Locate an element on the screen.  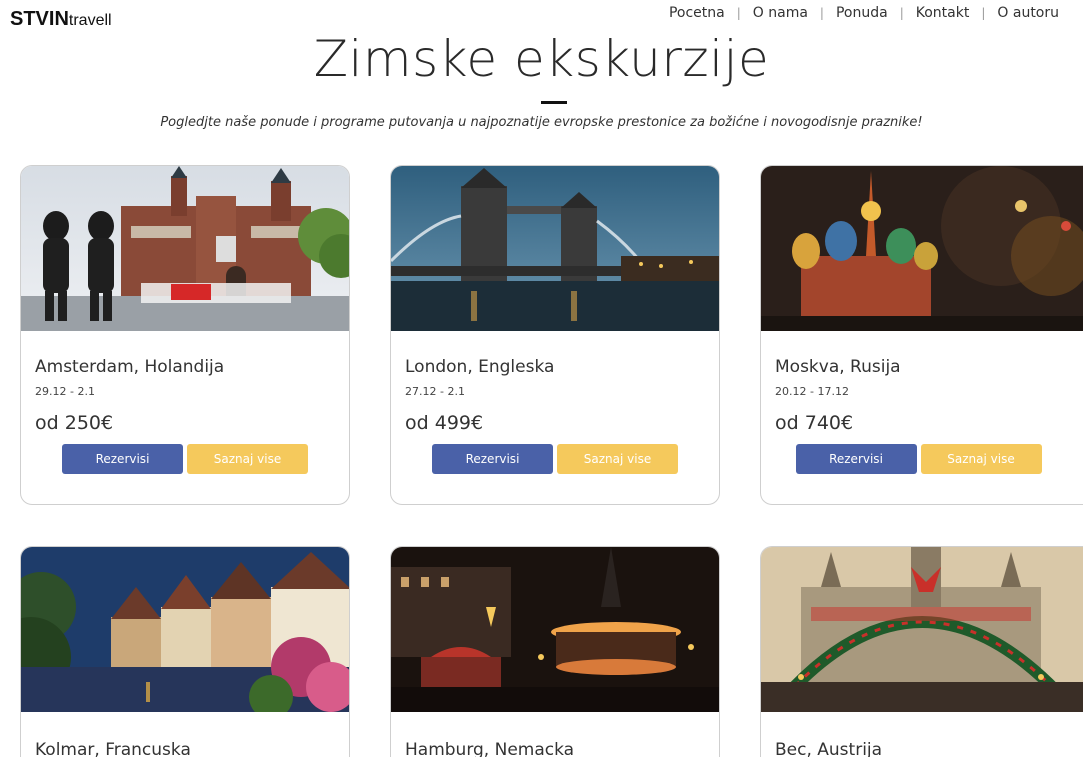
nav-item-o-autoru: O autoru is located at coordinates (1028, 13).